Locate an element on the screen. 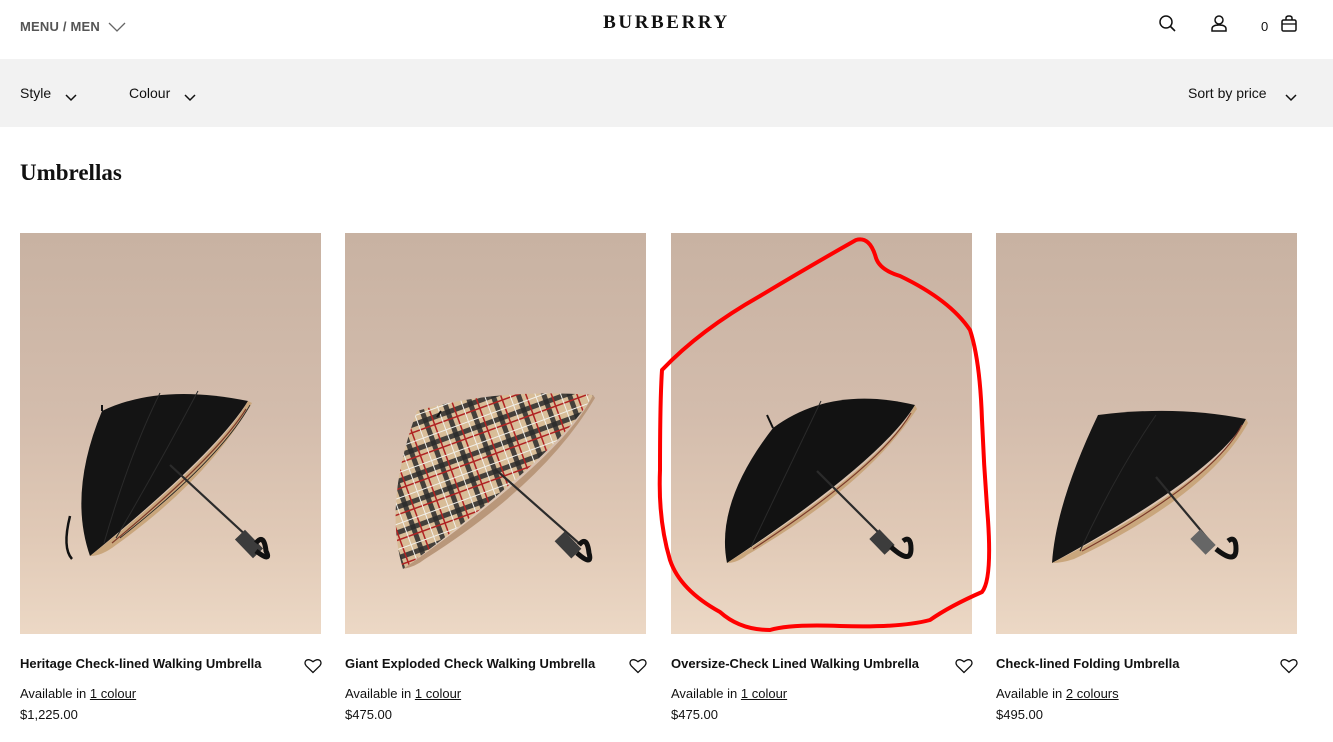  colour-filter-dropdown: Colour is located at coordinates (162, 93).